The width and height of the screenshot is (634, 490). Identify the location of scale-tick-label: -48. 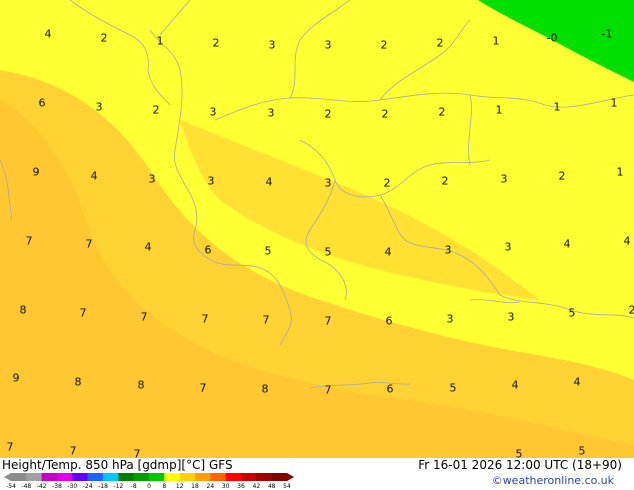
(26, 486).